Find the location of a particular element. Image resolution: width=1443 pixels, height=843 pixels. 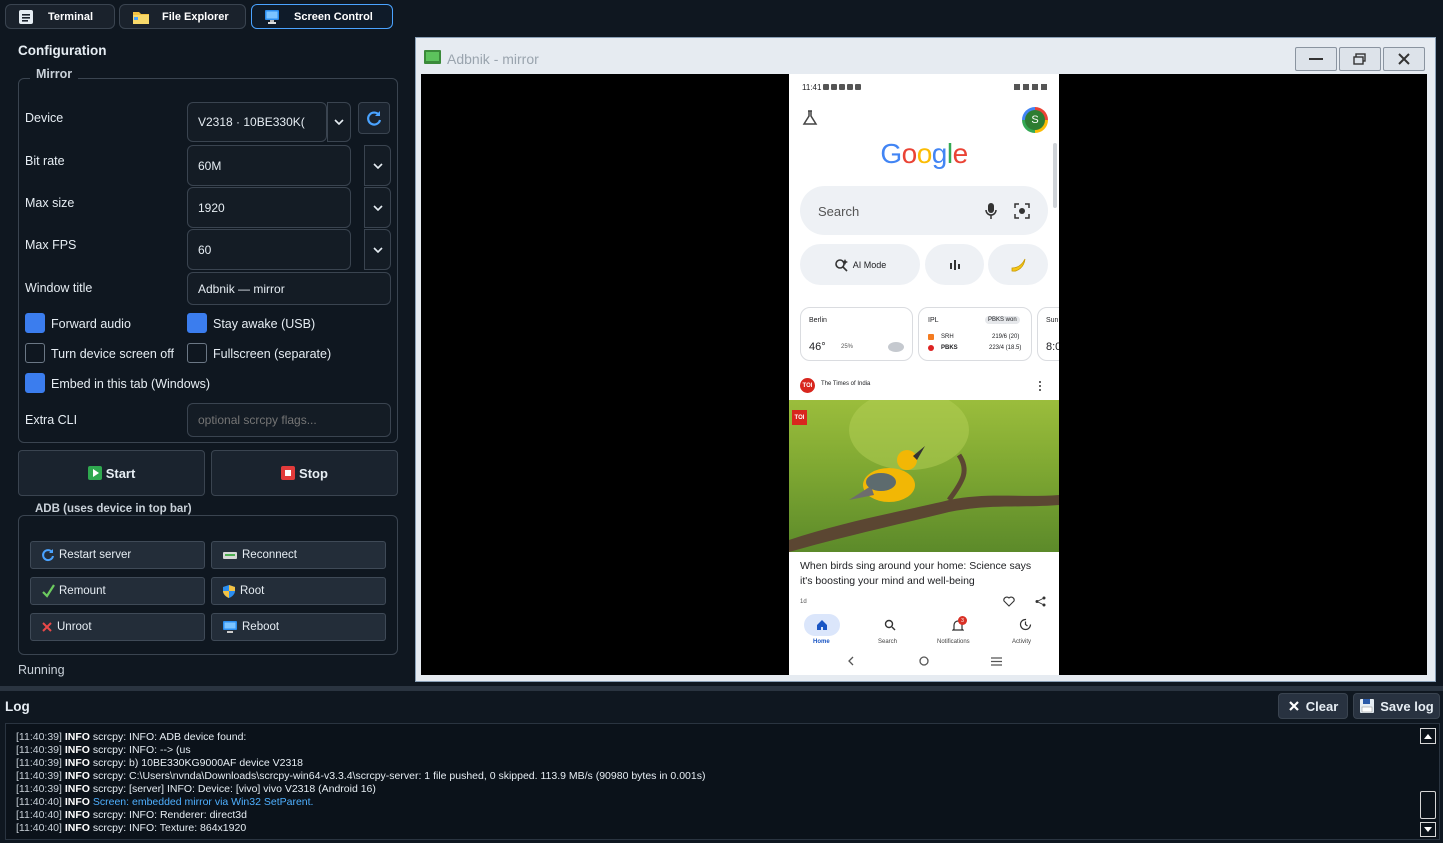

scroll-thumb is located at coordinates (1428, 805).